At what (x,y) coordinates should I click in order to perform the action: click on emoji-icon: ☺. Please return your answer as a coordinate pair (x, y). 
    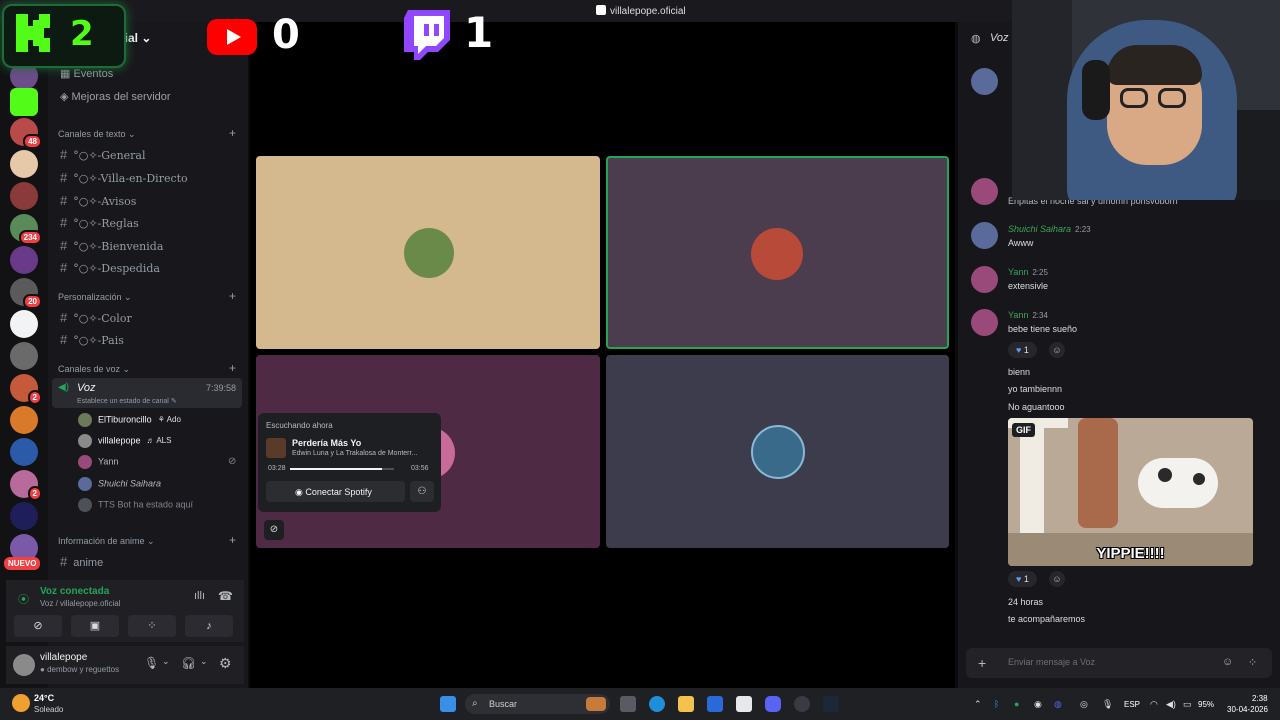
    Looking at the image, I should click on (1227, 662).